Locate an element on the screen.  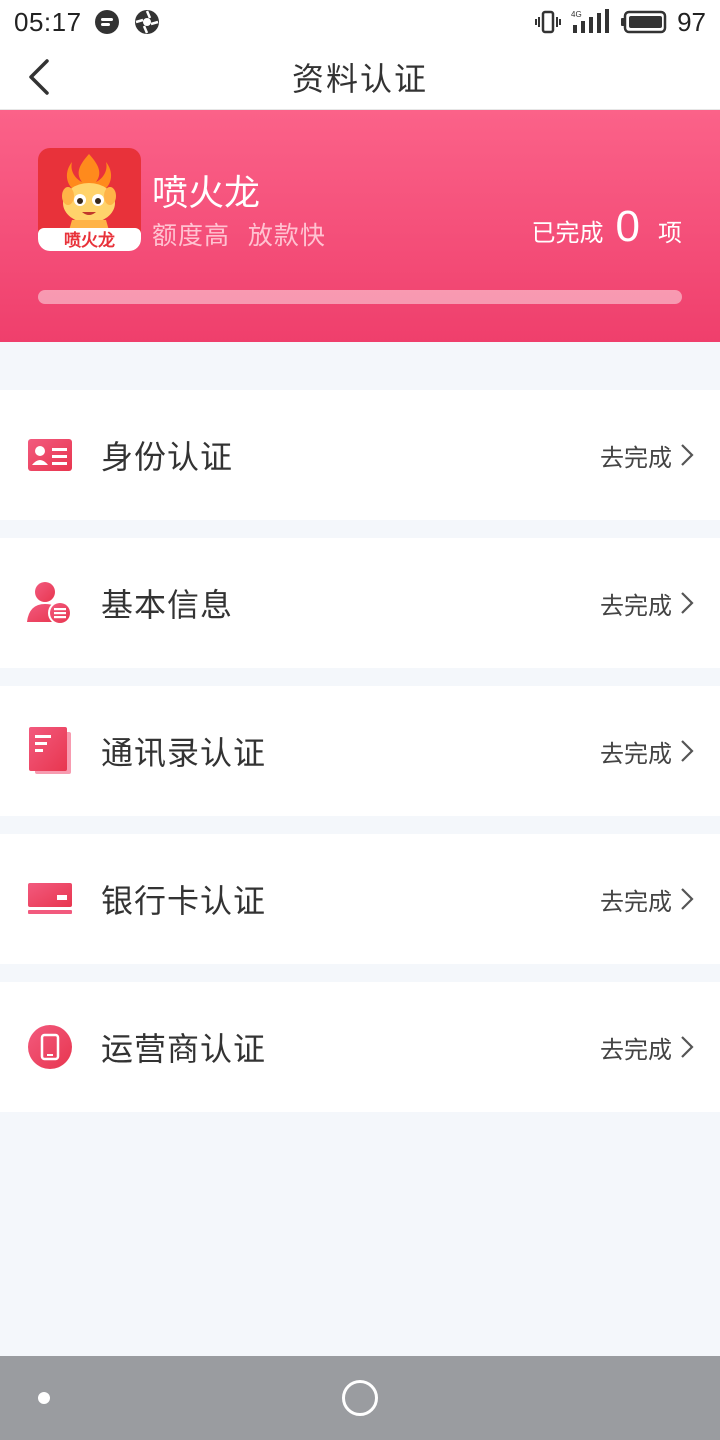
app-logo: 喷火龙 is located at coordinates (89, 199).